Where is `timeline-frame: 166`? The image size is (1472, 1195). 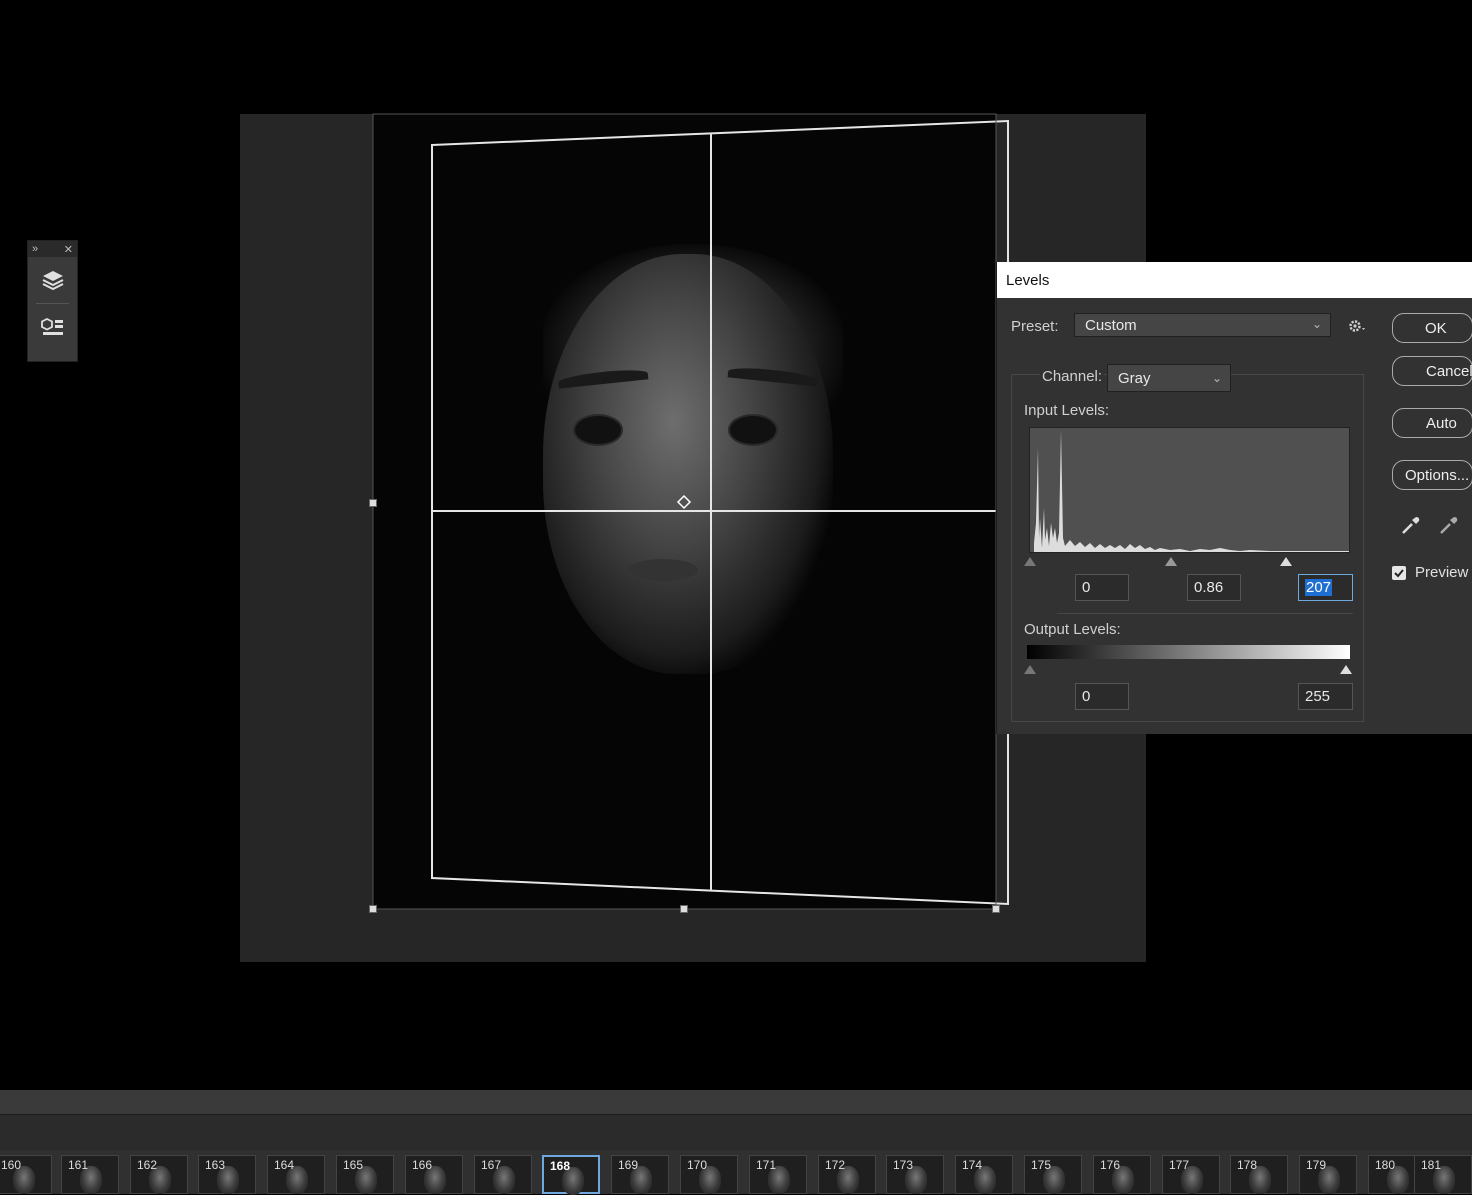
timeline-frame: 166 is located at coordinates (434, 1174).